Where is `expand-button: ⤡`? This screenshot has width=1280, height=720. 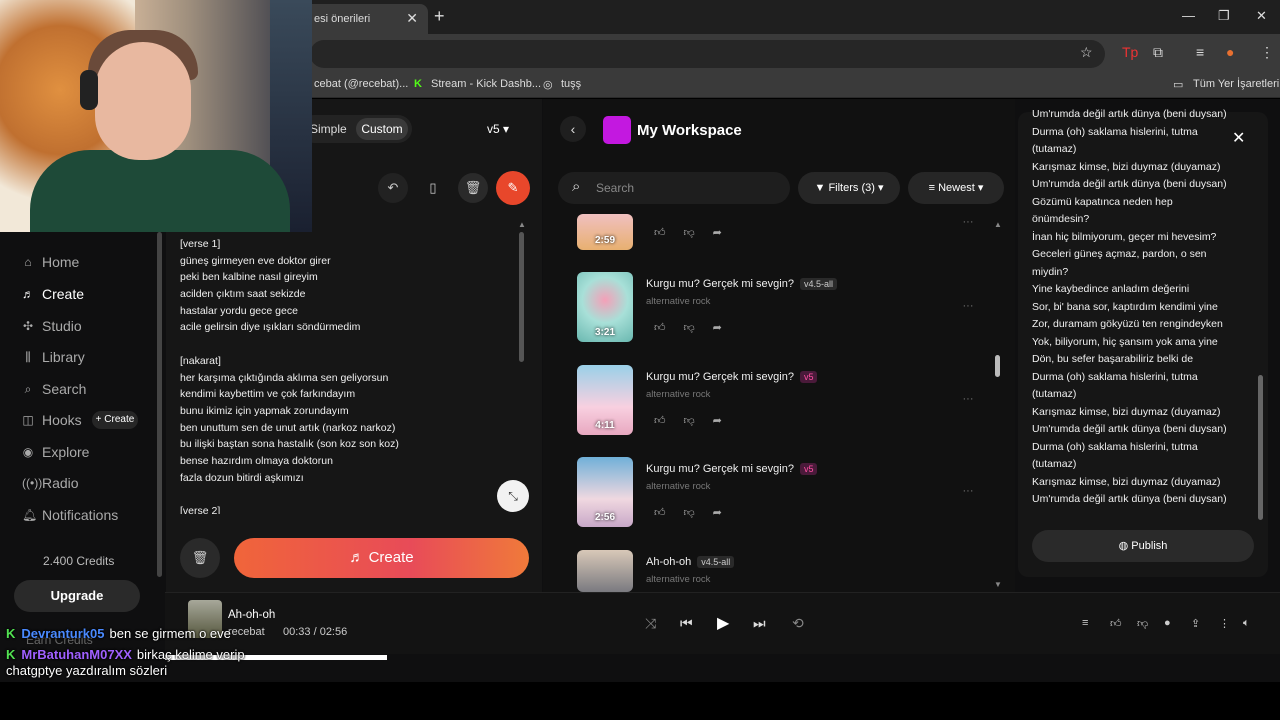 expand-button: ⤡ is located at coordinates (513, 496).